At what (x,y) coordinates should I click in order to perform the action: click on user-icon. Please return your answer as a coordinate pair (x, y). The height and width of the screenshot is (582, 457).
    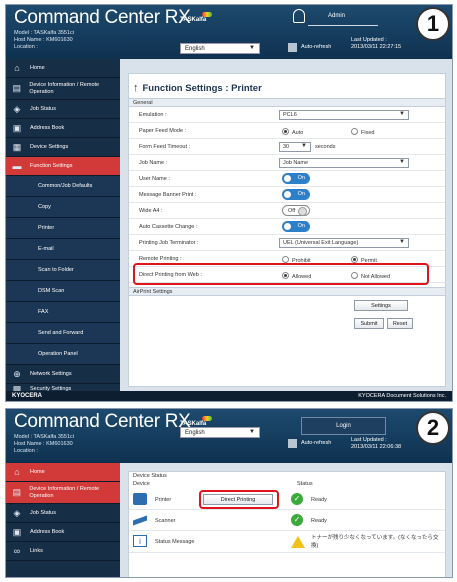
    Looking at the image, I should click on (299, 16).